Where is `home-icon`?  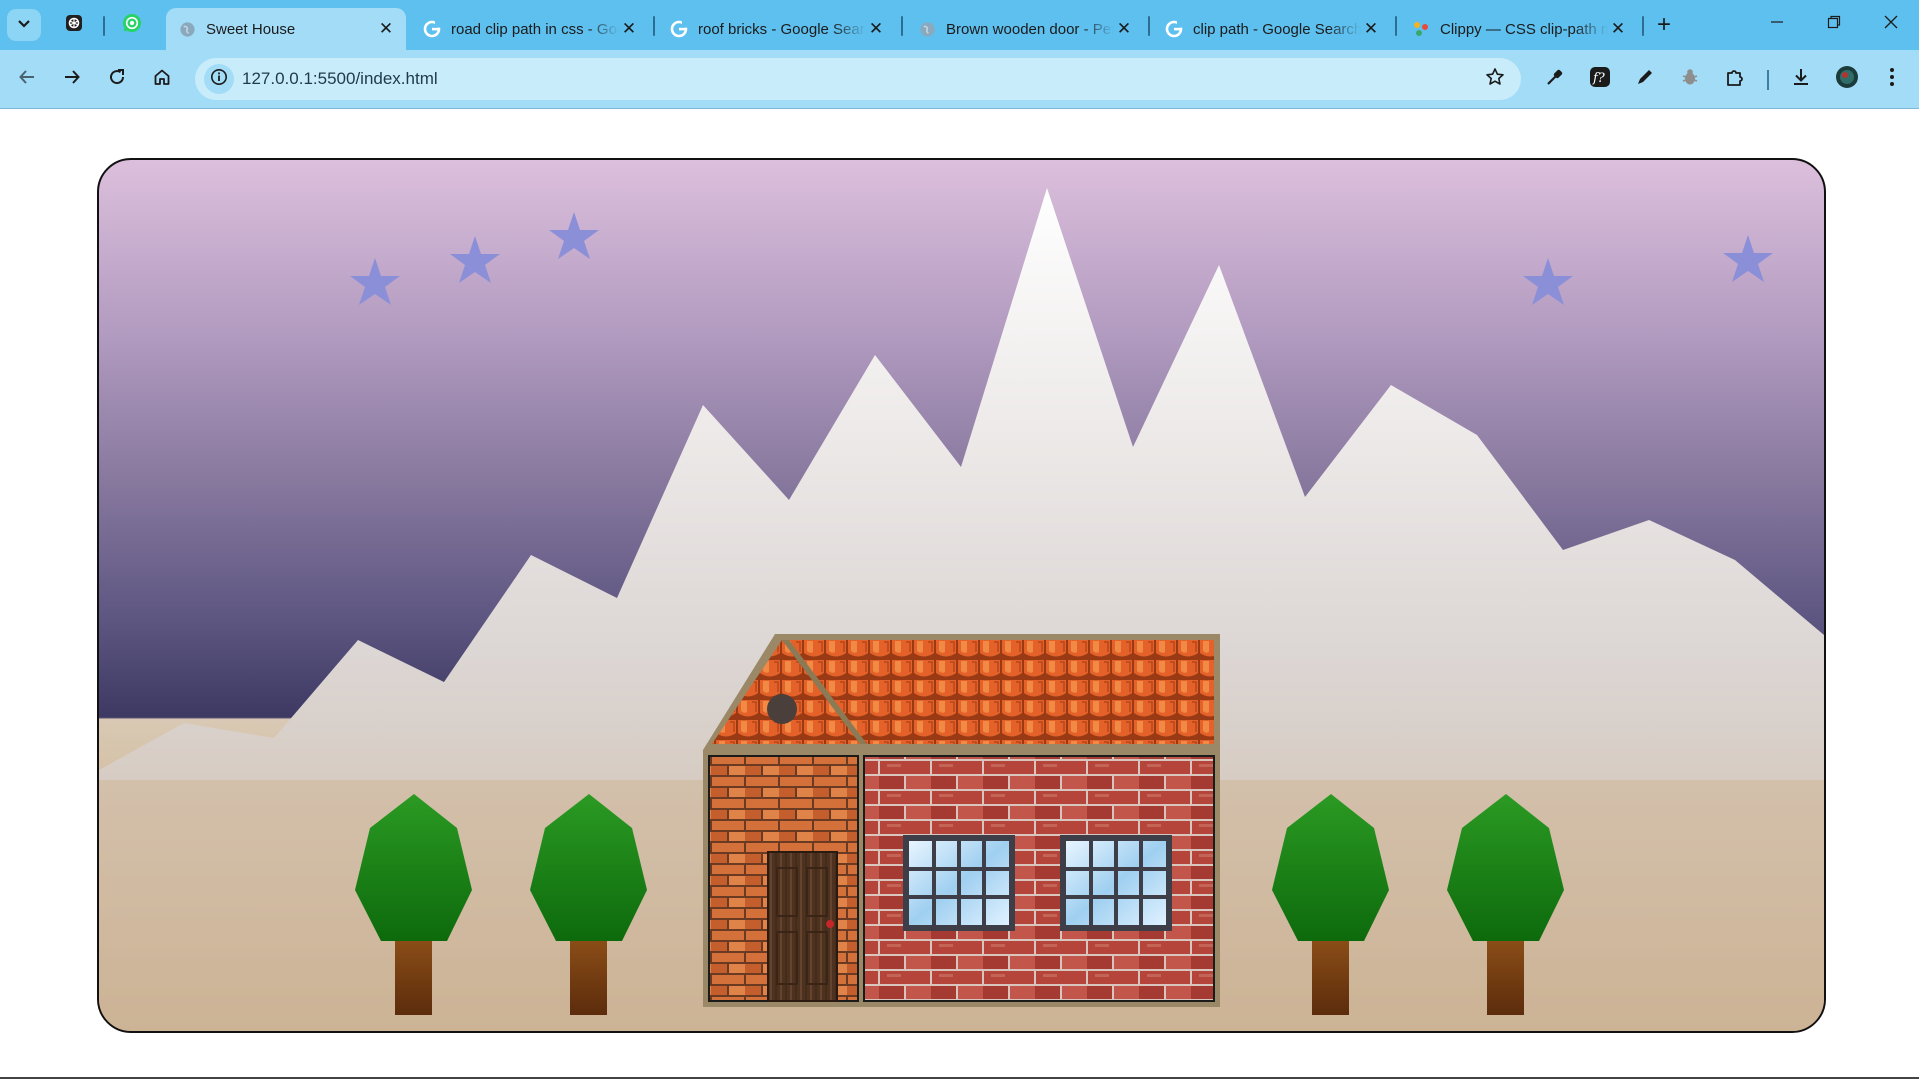 home-icon is located at coordinates (162, 79).